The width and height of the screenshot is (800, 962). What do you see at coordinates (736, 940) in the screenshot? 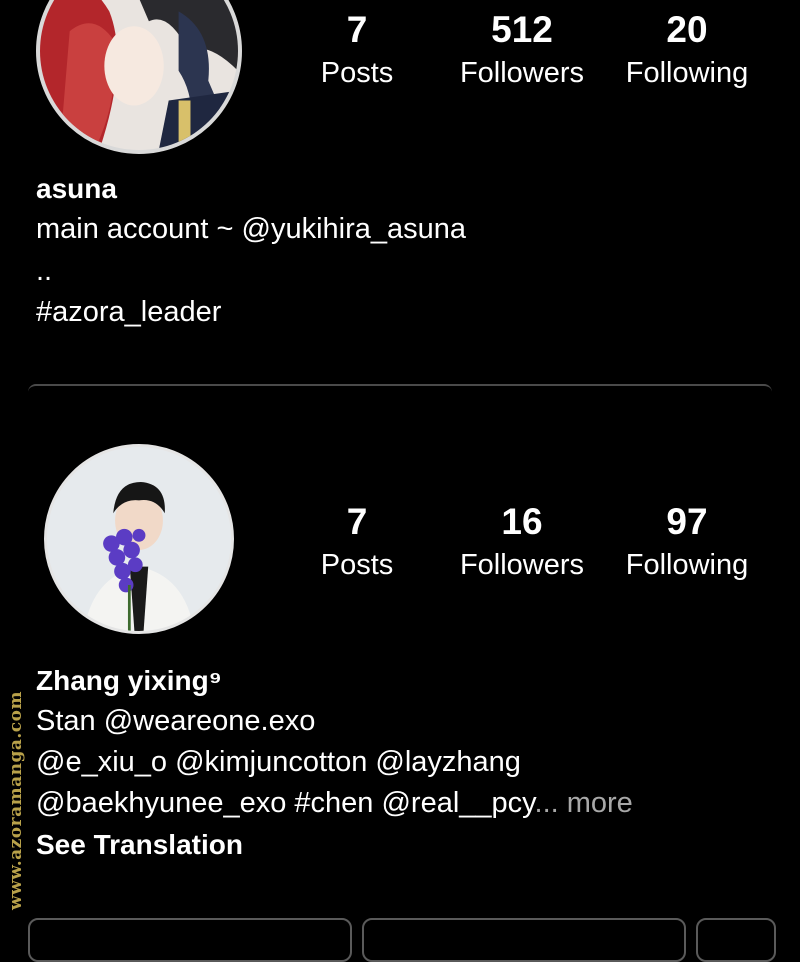
I see `suggested-button` at bounding box center [736, 940].